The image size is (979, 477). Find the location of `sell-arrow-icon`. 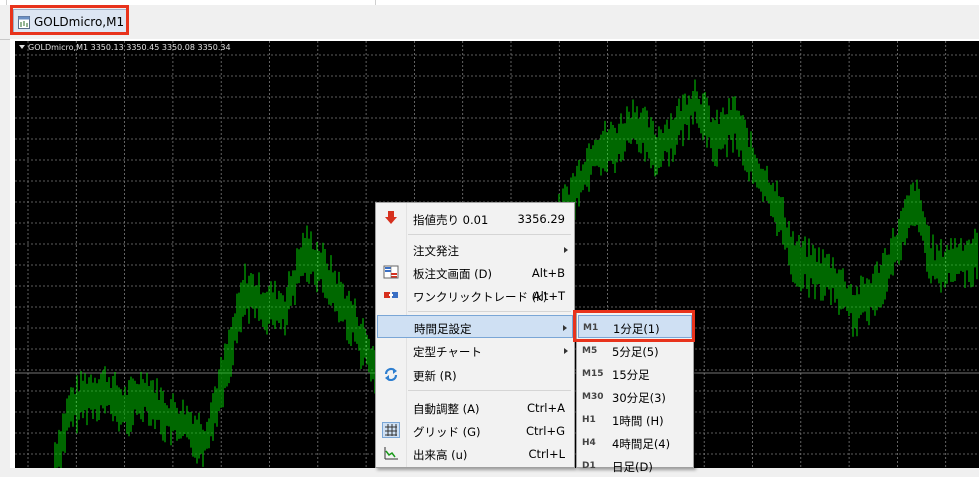

sell-arrow-icon is located at coordinates (391, 217).